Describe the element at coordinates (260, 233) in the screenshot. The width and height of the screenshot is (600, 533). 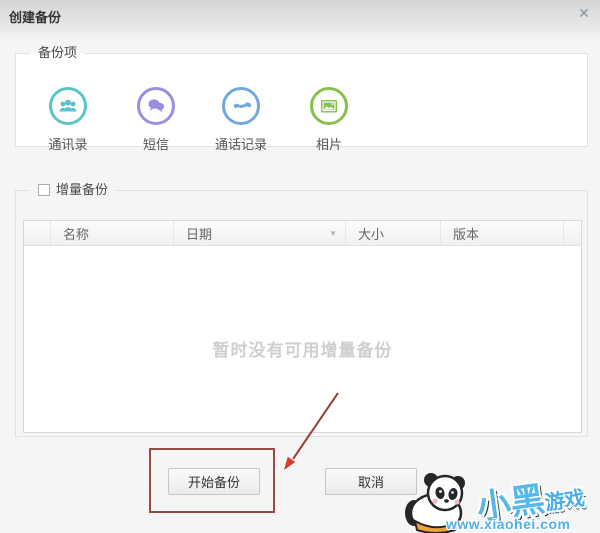
I see `table-header-date: 日期 ▼` at that location.